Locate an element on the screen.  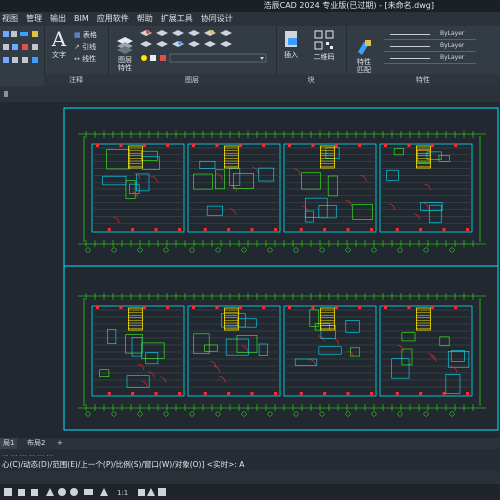
menu-bar: 视图 管理 输出 BIM 应用软件 帮助 扩展工具 协同设计 is located at coordinates (250, 19).